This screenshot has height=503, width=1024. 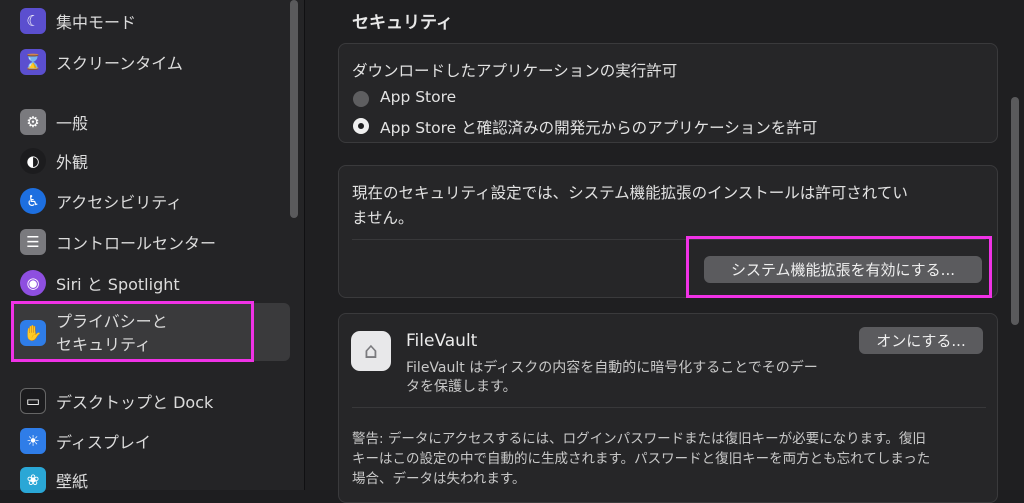 What do you see at coordinates (442, 341) in the screenshot?
I see `filevault-title: FileVault` at bounding box center [442, 341].